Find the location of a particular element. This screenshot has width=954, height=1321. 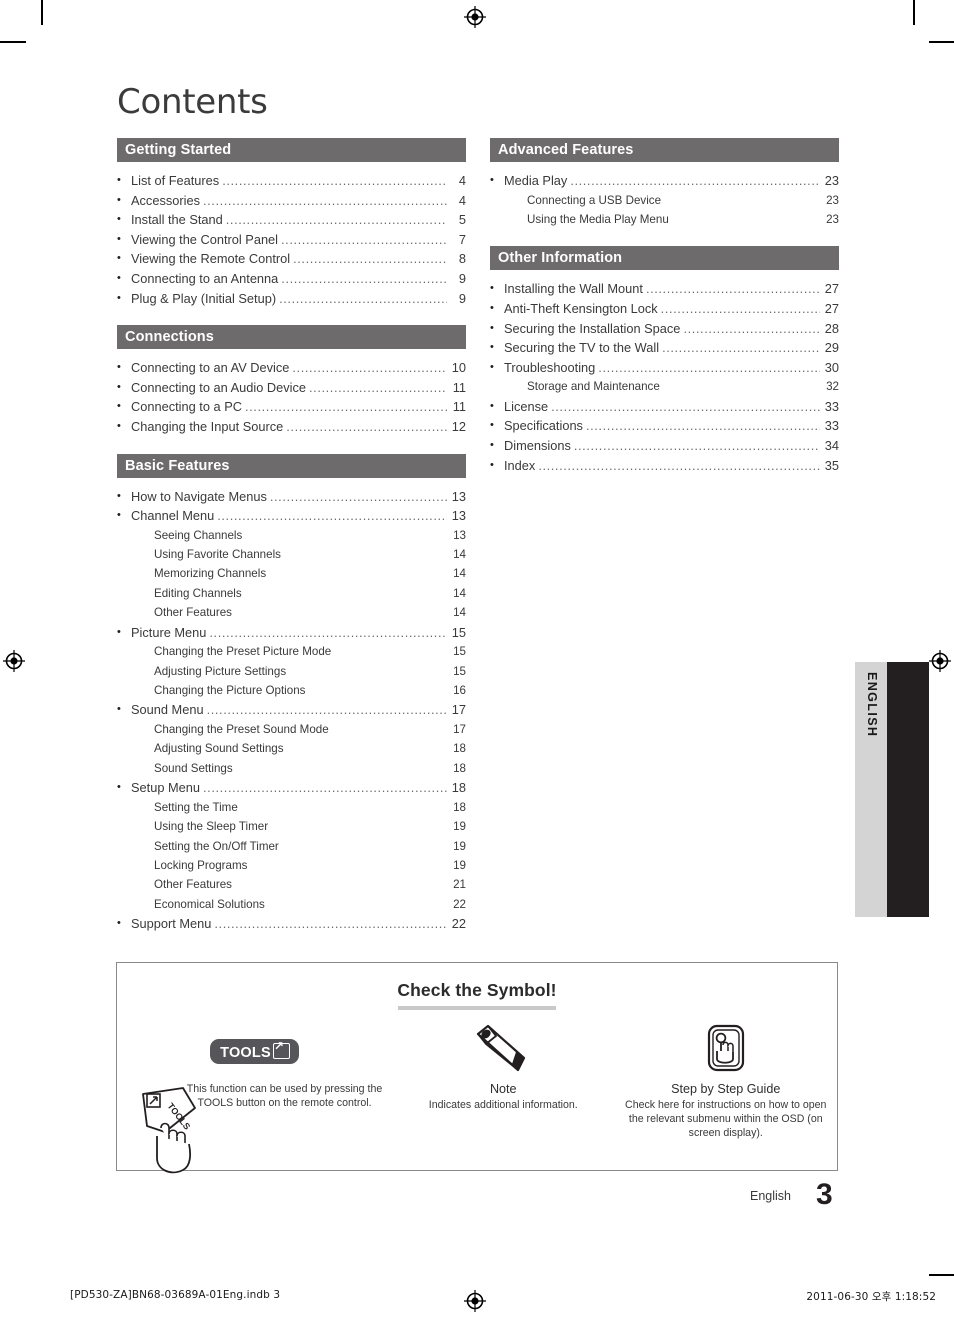

language-side-tab: ENGLISH is located at coordinates (871, 789).